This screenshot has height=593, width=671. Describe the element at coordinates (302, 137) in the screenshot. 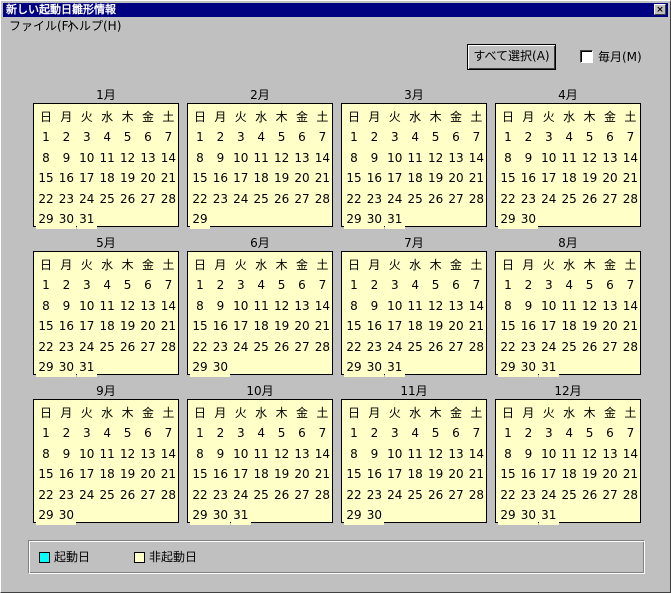

I see `day-cell: 6` at that location.